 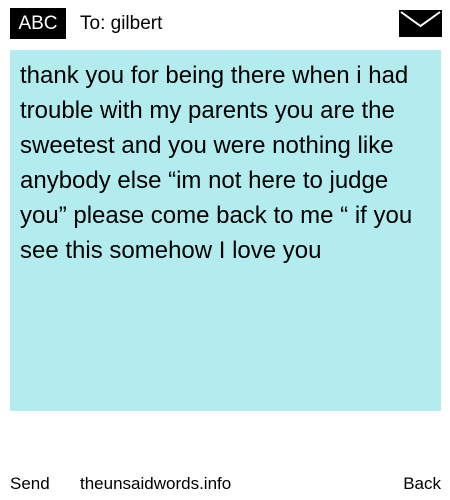 What do you see at coordinates (38, 23) in the screenshot?
I see `input-mode-badge: ABC` at bounding box center [38, 23].